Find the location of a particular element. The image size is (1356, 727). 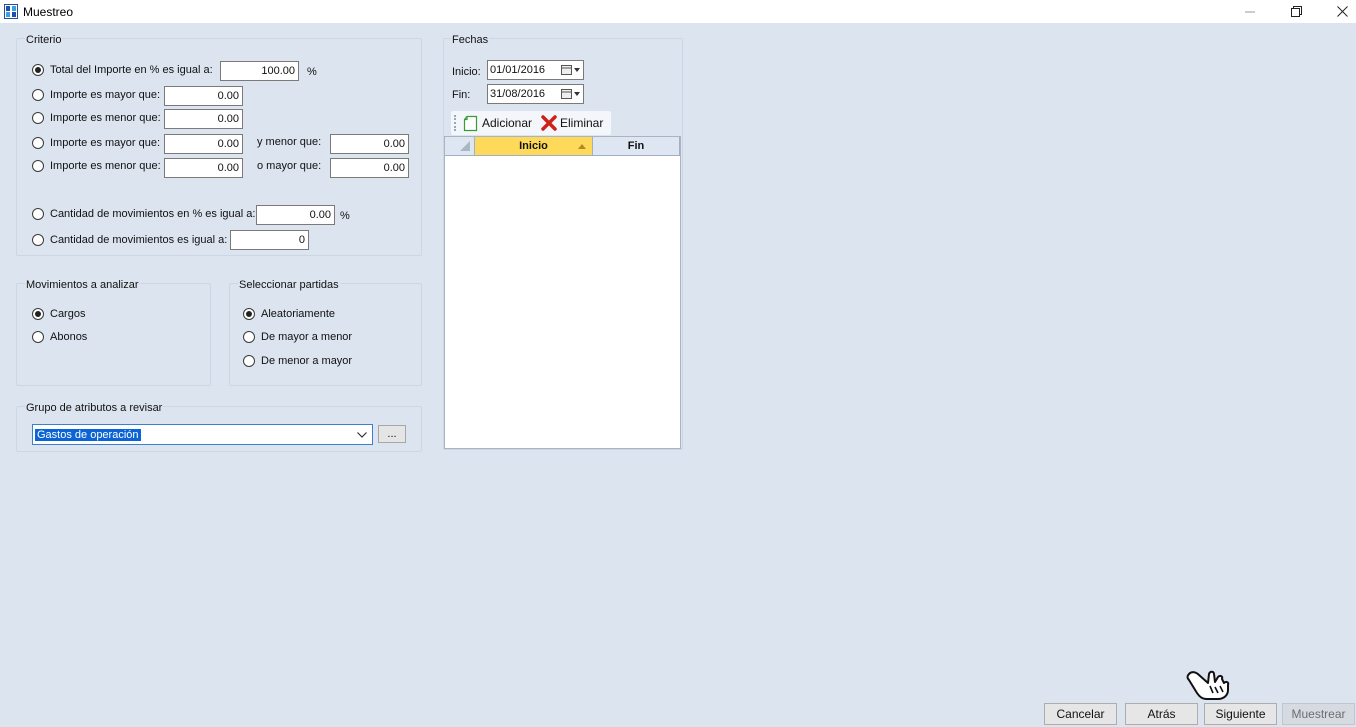

delete-button-label: Eliminar is located at coordinates (582, 123).